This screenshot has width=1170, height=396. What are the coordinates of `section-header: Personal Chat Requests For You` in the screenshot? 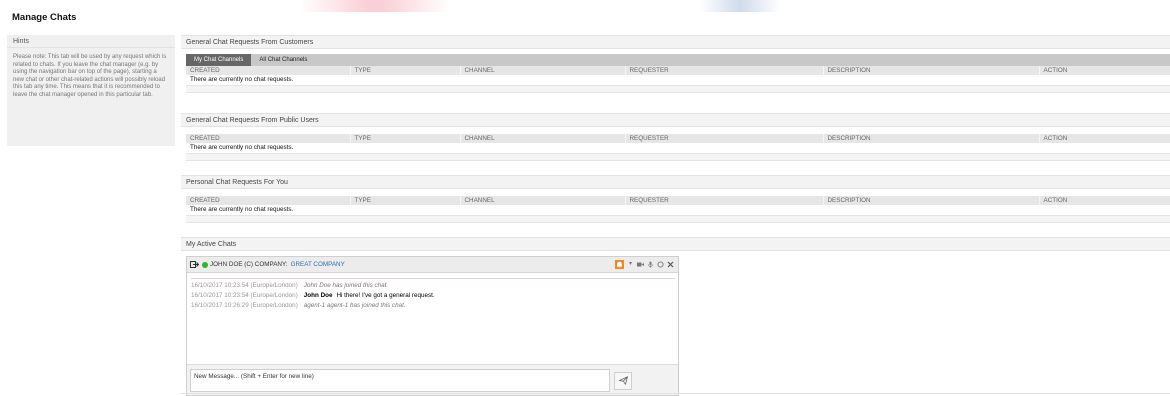 It's located at (675, 182).